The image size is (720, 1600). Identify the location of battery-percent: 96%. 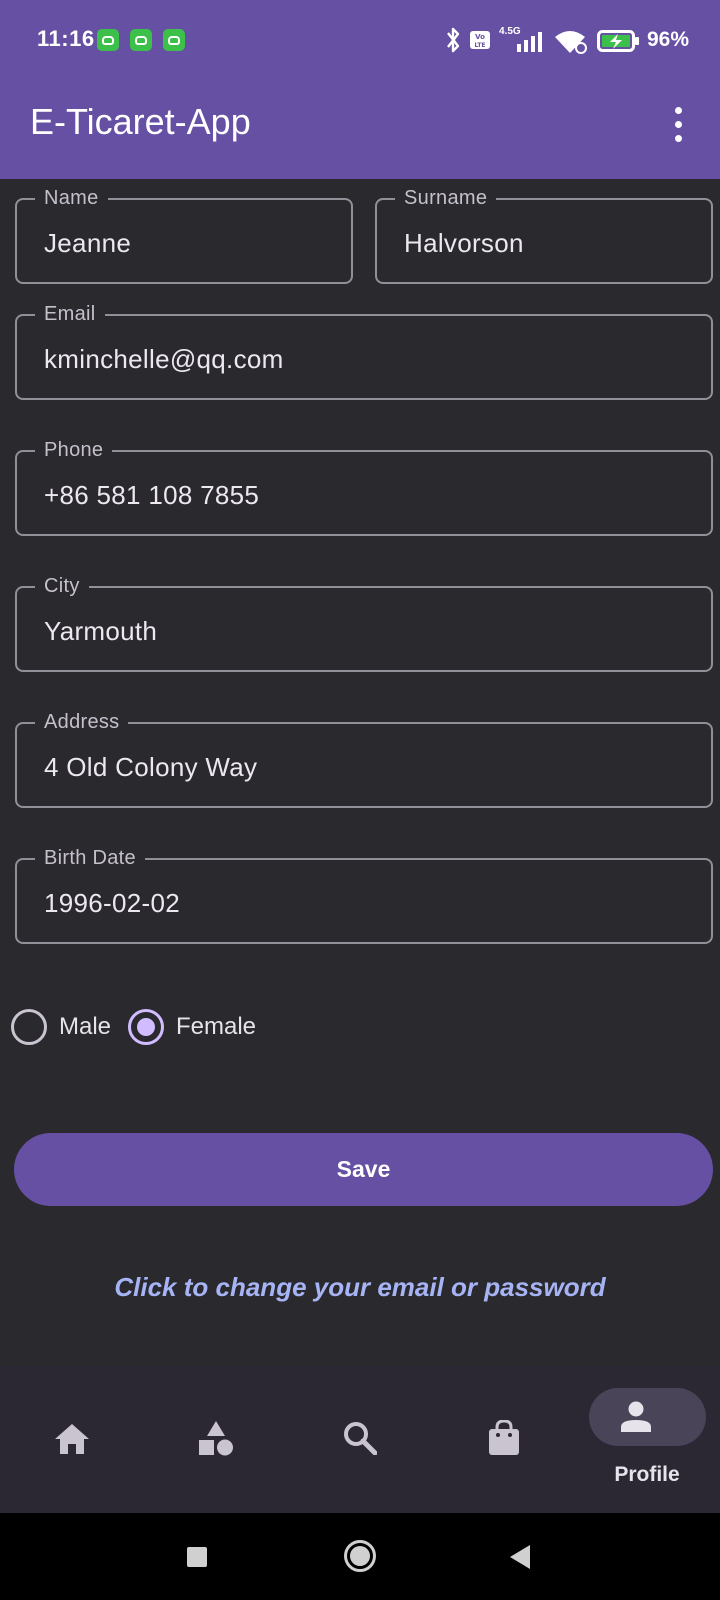
(668, 39).